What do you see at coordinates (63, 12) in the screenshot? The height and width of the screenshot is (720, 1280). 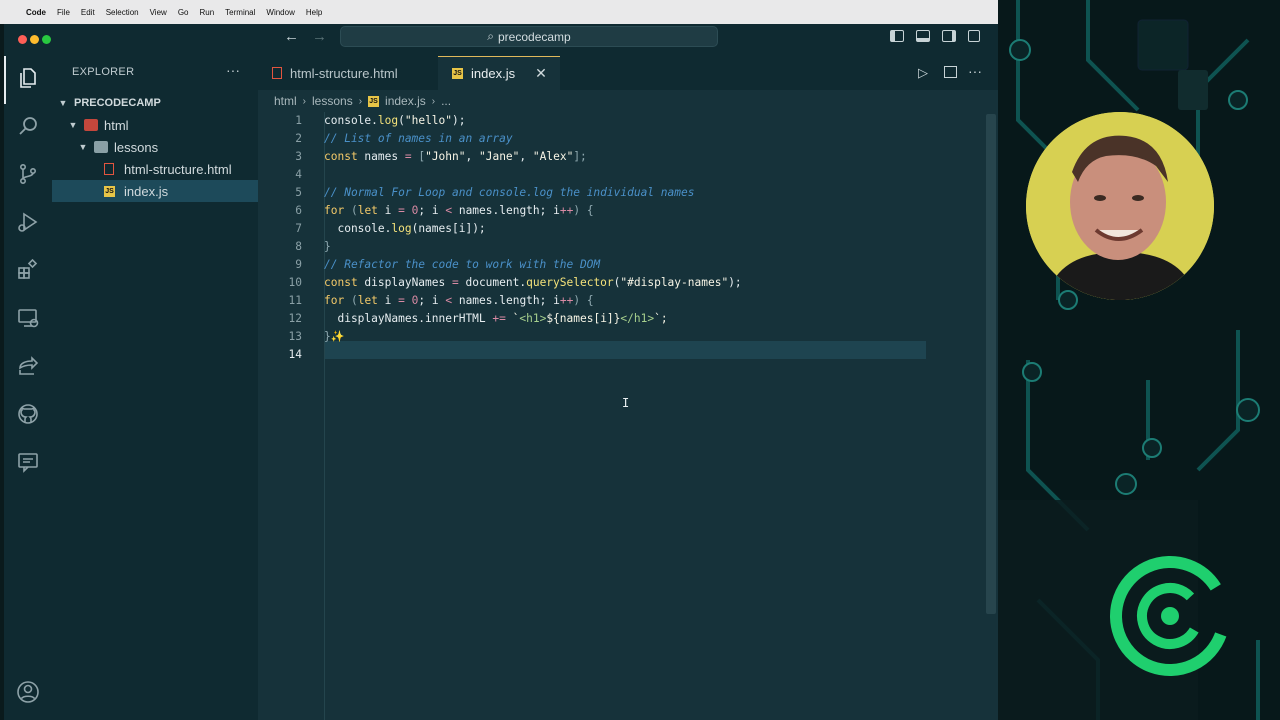 I see `menu-file: File` at bounding box center [63, 12].